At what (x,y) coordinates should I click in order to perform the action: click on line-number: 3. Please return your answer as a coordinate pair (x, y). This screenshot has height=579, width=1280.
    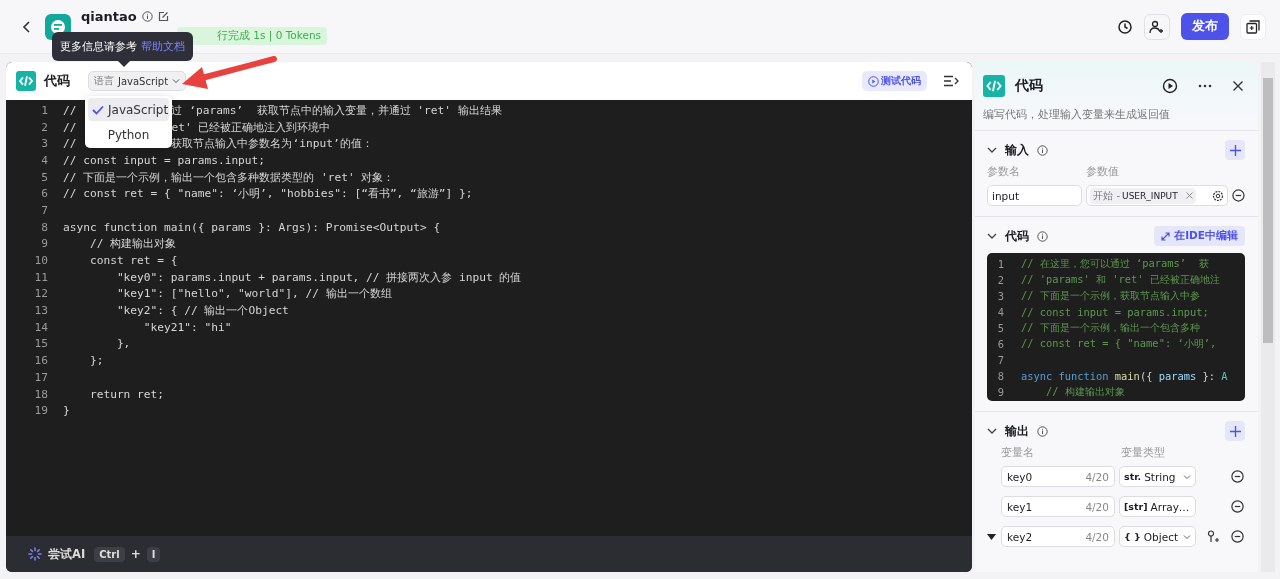
    Looking at the image, I should click on (1000, 296).